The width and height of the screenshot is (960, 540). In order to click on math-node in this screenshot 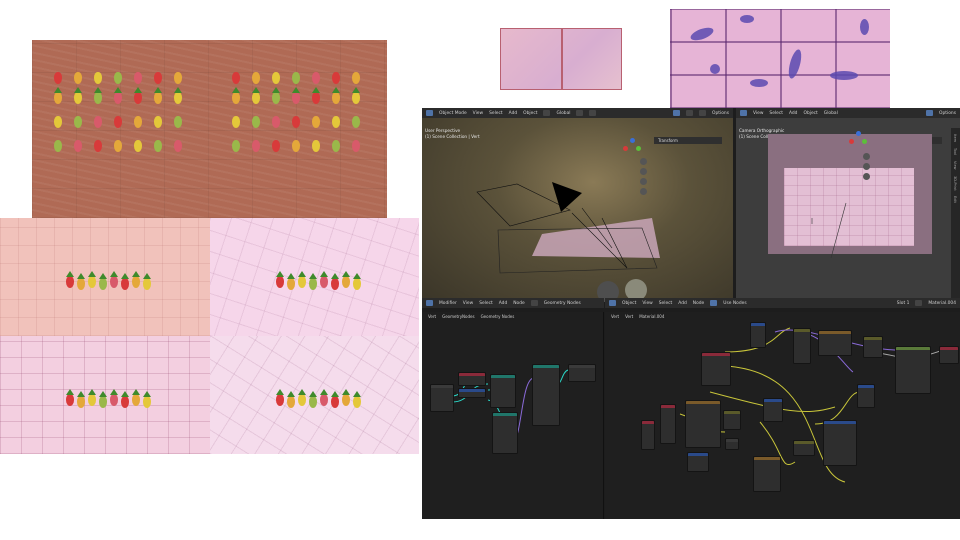, I will do `click(698, 462)`.